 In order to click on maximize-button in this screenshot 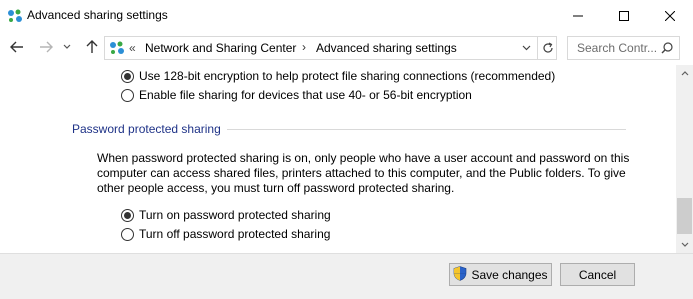, I will do `click(624, 15)`.